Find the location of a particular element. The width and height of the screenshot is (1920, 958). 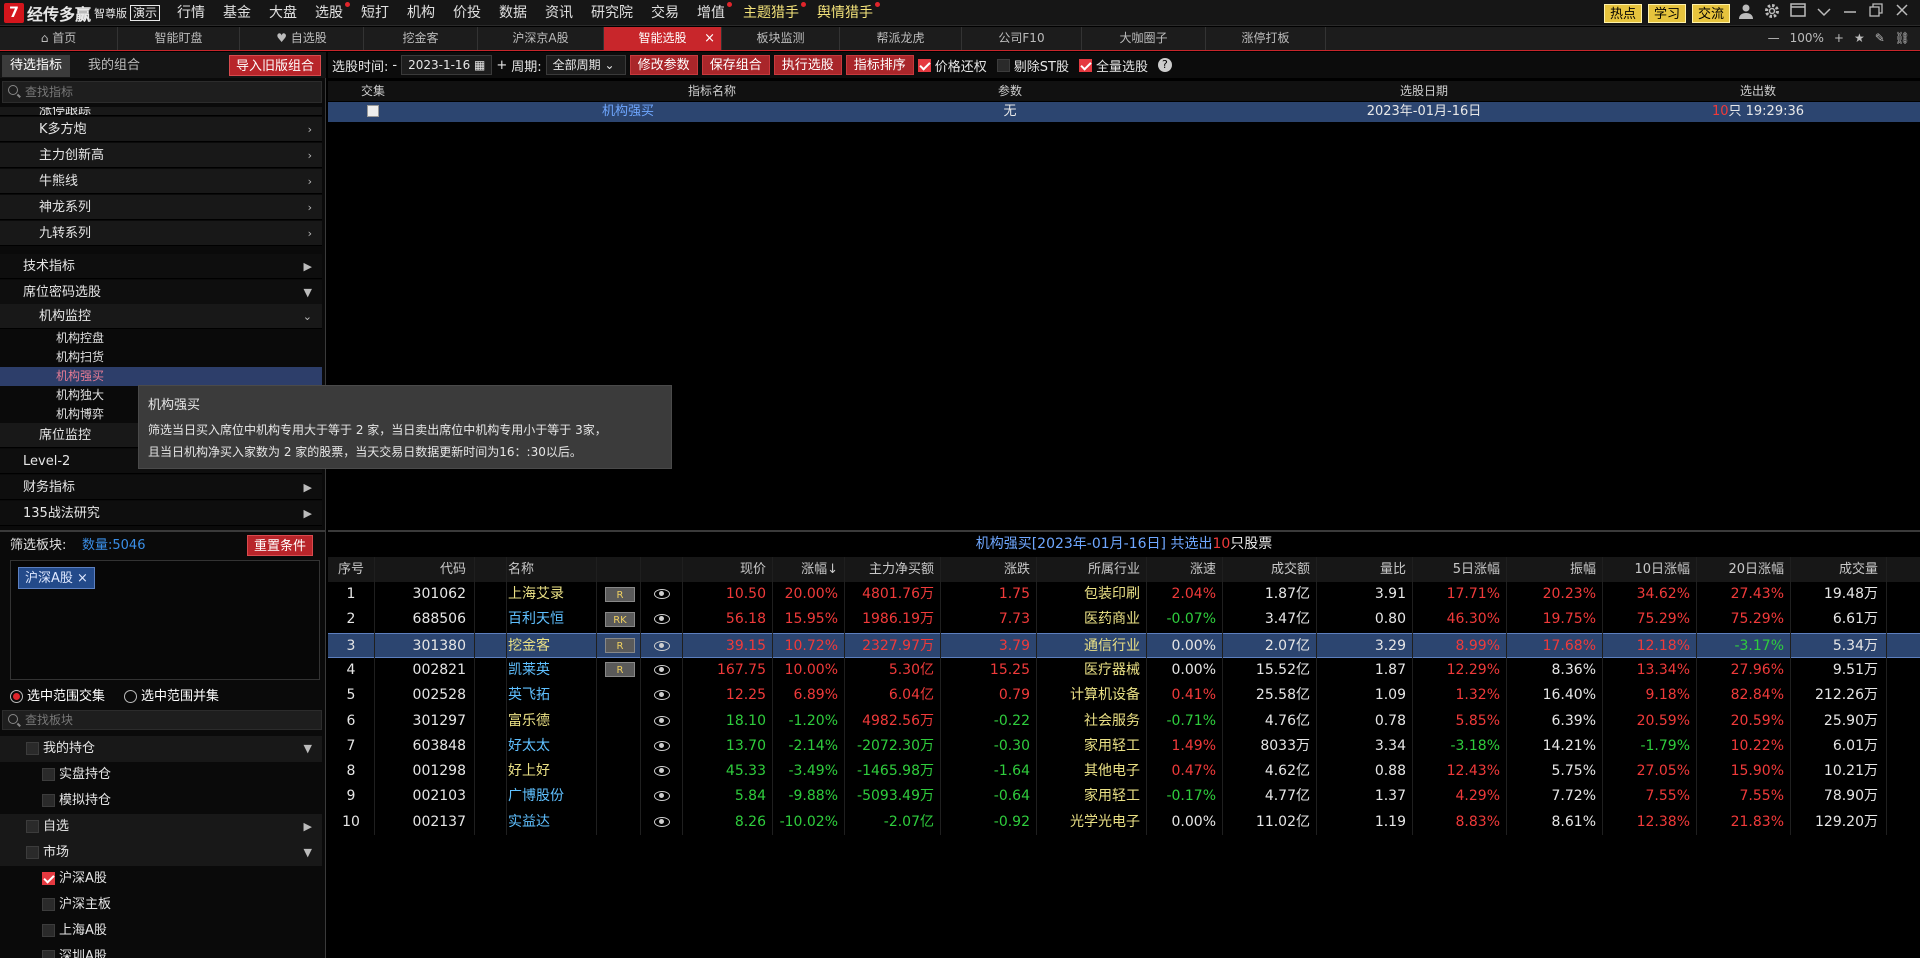

edit-pencil-icon: ✎ is located at coordinates (1880, 38).